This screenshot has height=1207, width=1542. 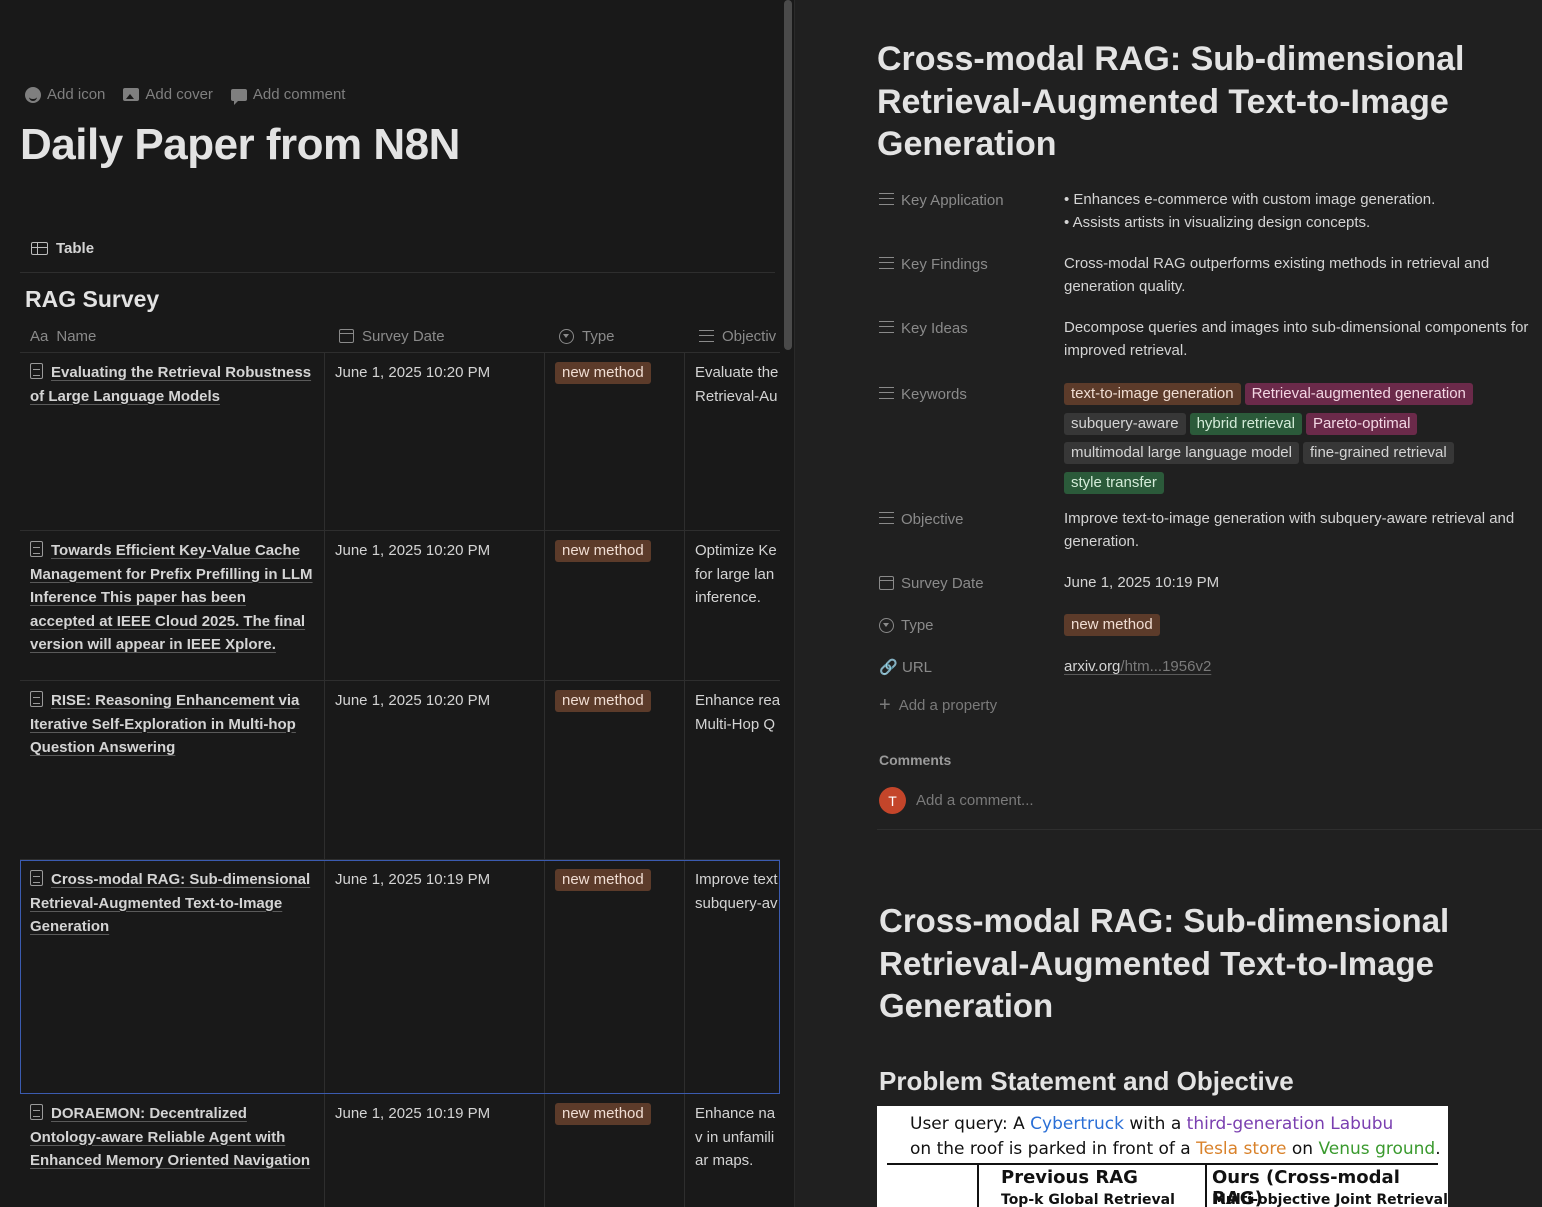 What do you see at coordinates (732, 336) in the screenshot?
I see `column-header-objective: Objectiv` at bounding box center [732, 336].